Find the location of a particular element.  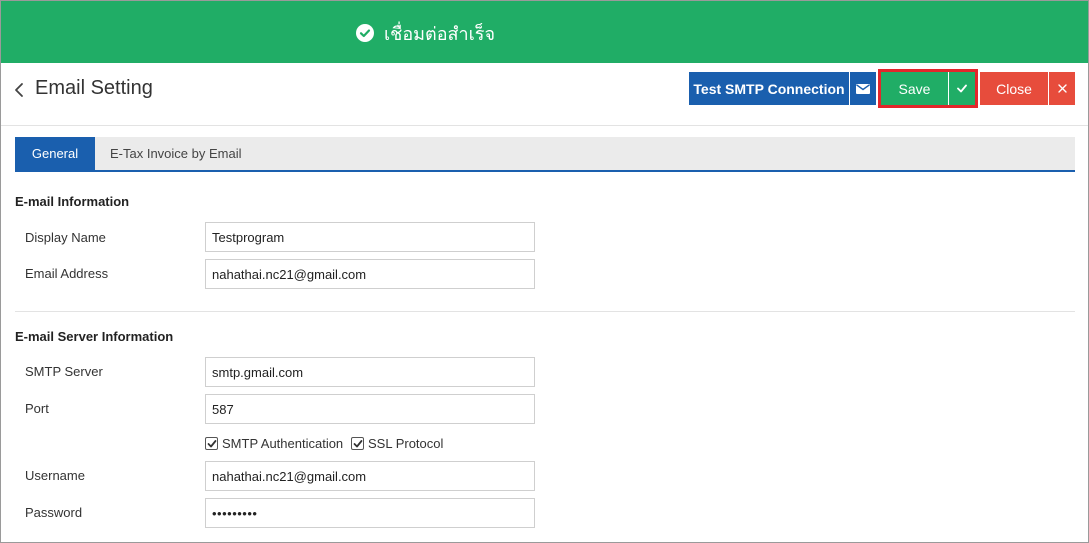

chevron-left-icon is located at coordinates (20, 90).